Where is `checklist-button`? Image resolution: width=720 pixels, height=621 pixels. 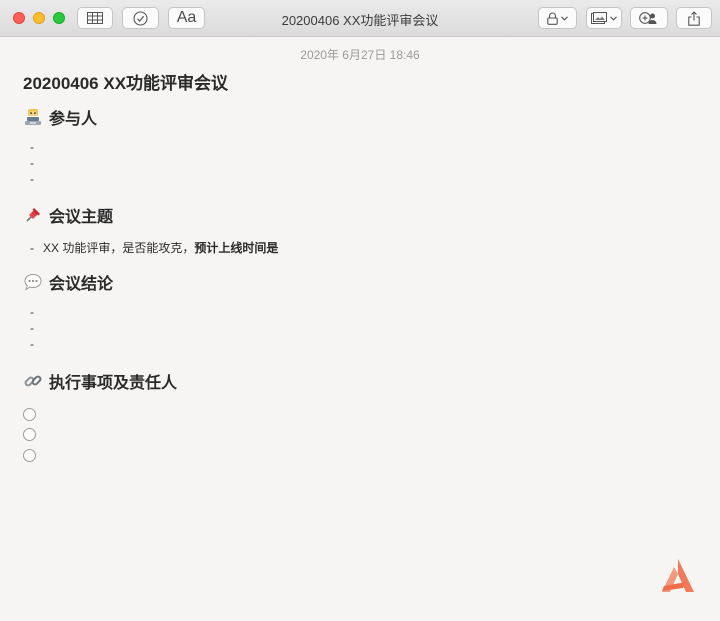
checklist-button is located at coordinates (140, 18).